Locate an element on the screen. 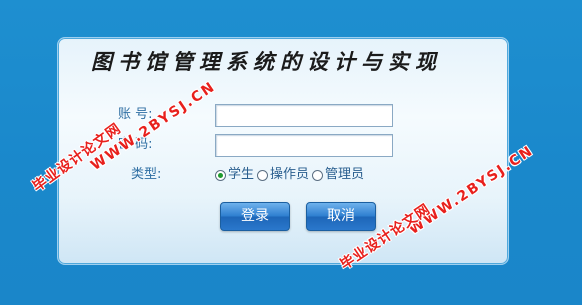 This screenshot has height=305, width=582. role-operator-label: 操作员 is located at coordinates (290, 174).